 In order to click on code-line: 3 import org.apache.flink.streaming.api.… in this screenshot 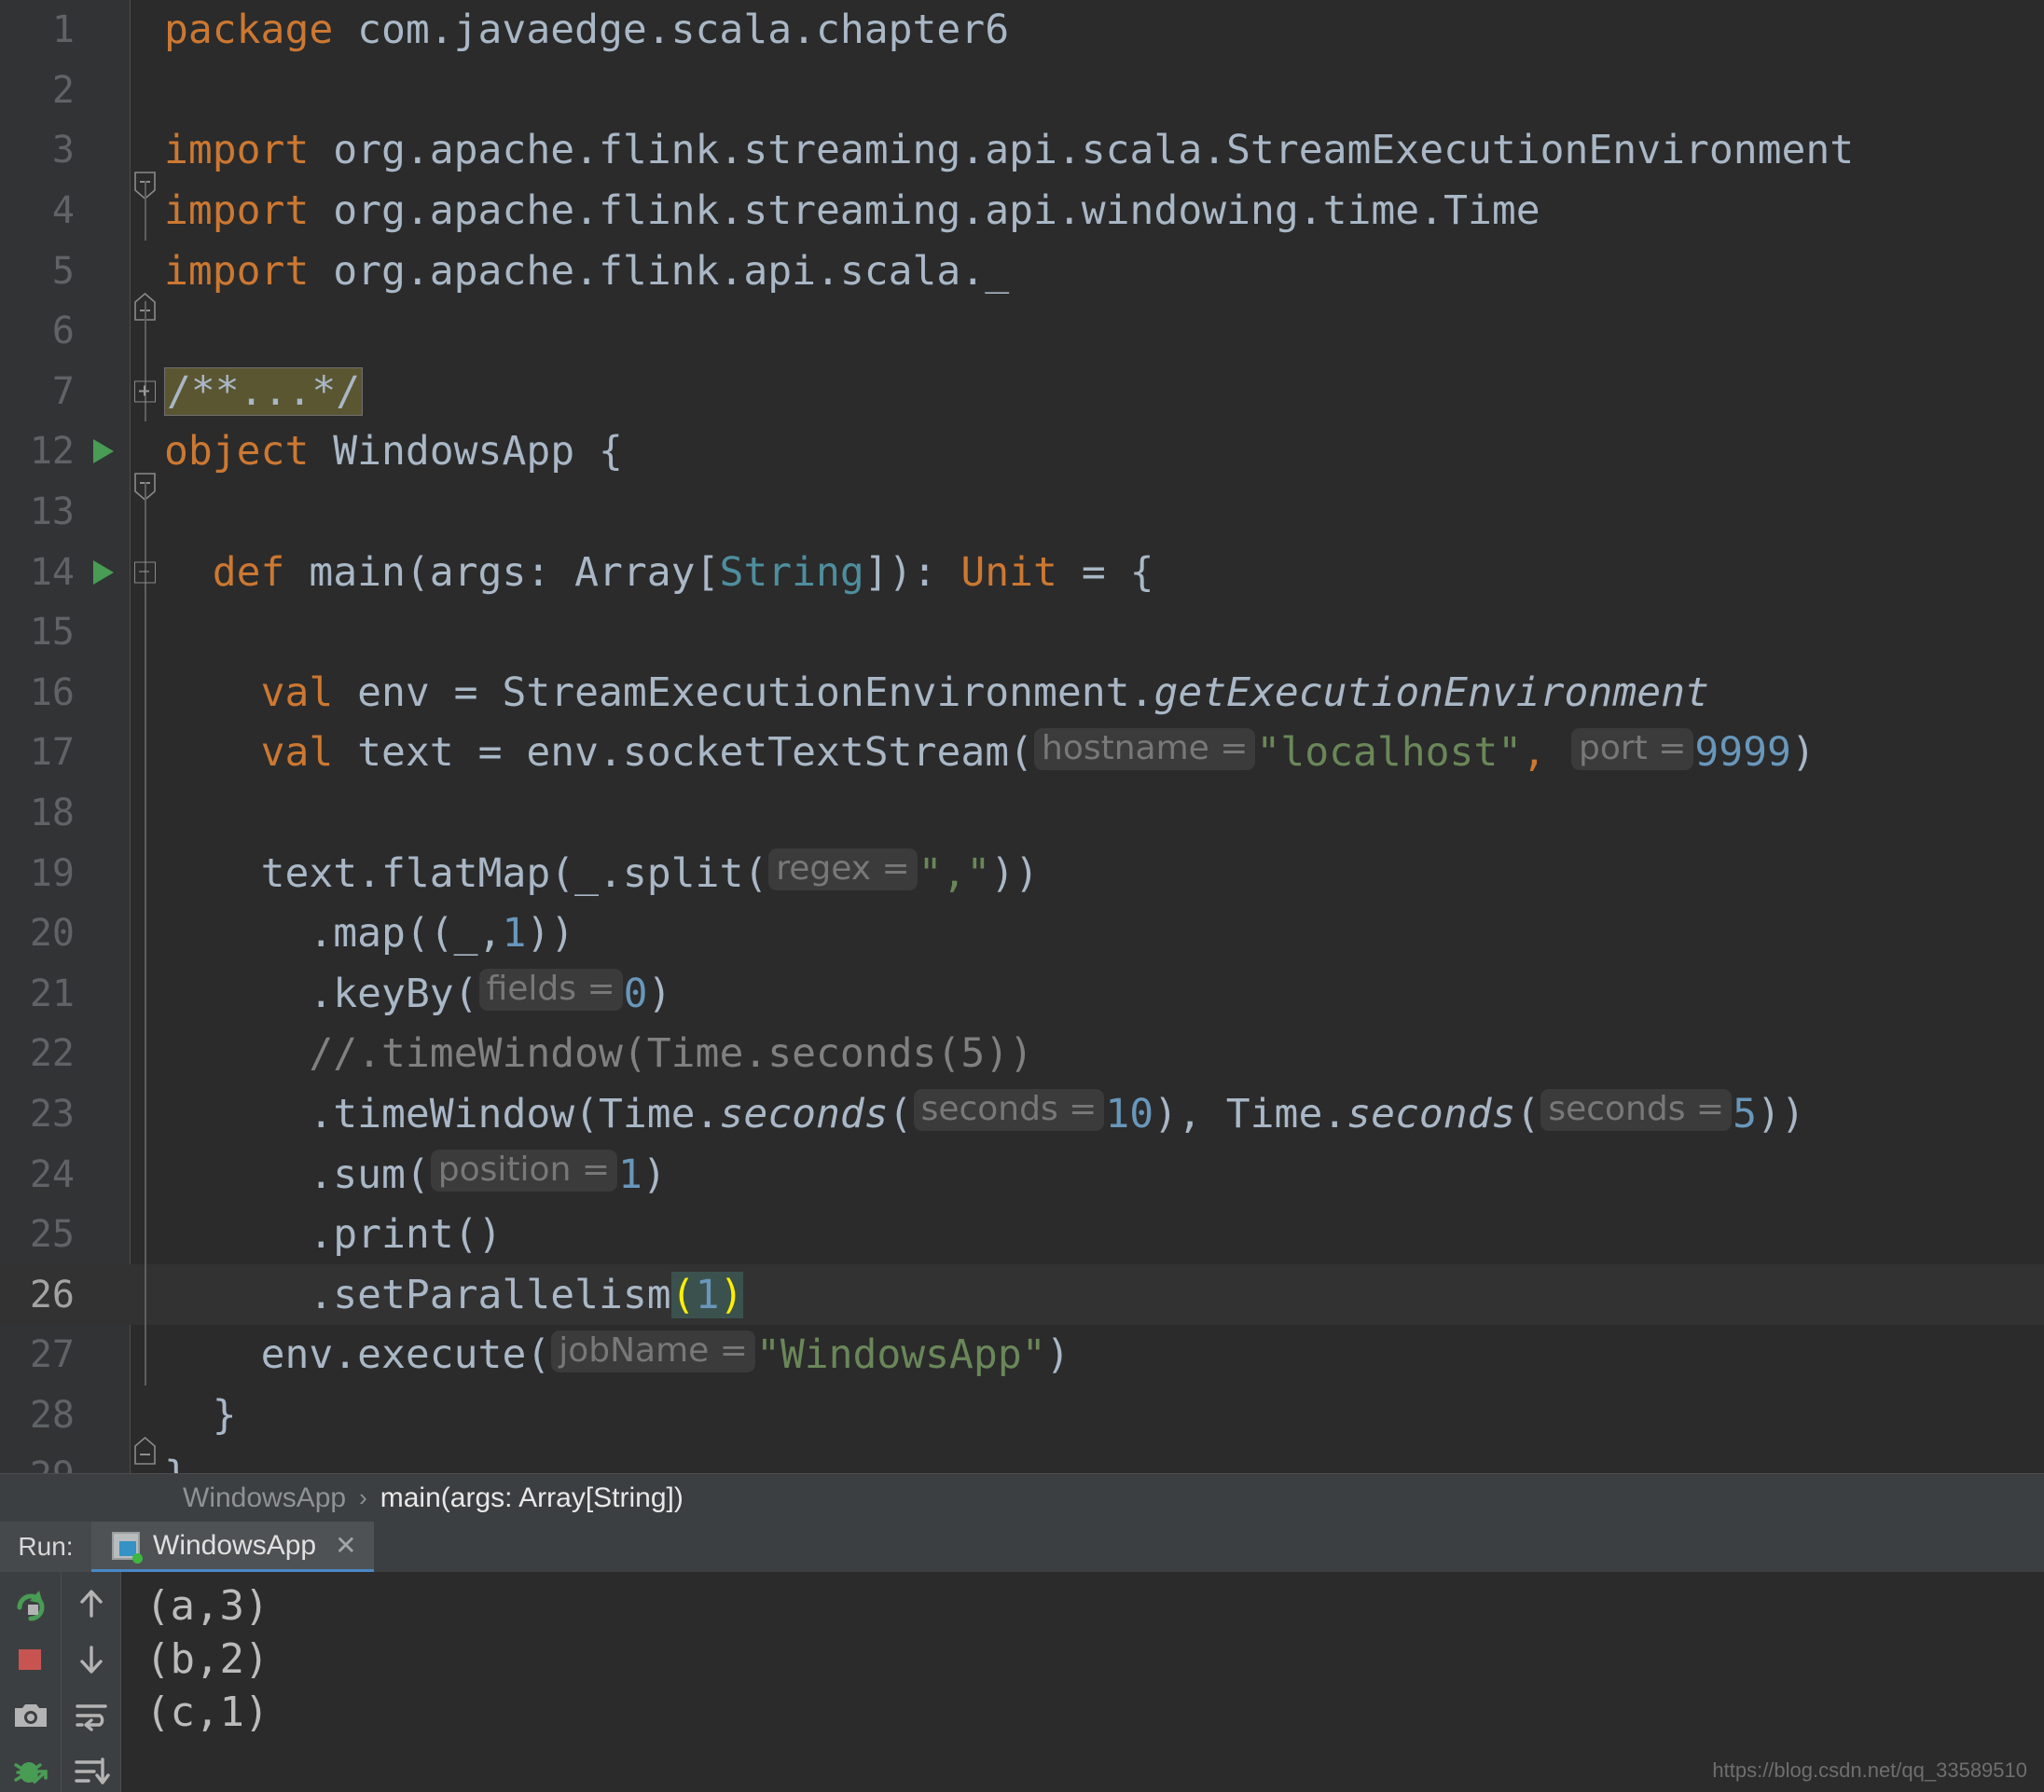, I will do `click(1022, 160)`.